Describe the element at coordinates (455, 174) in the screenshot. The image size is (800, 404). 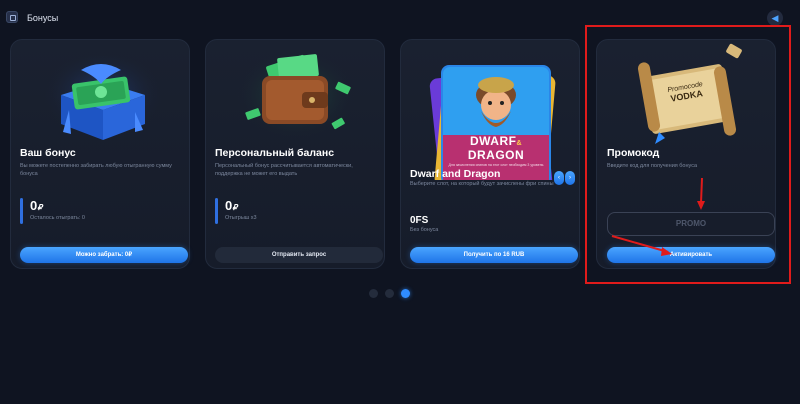
I see `card-title: Dwarf and Dragon` at that location.